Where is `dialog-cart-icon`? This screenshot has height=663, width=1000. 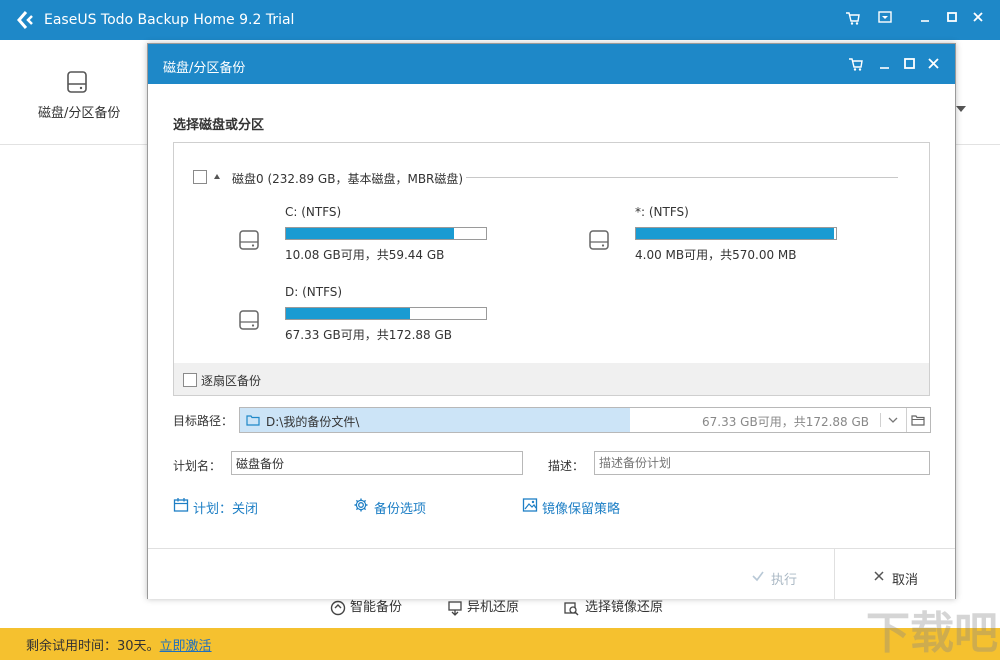
dialog-cart-icon is located at coordinates (856, 64).